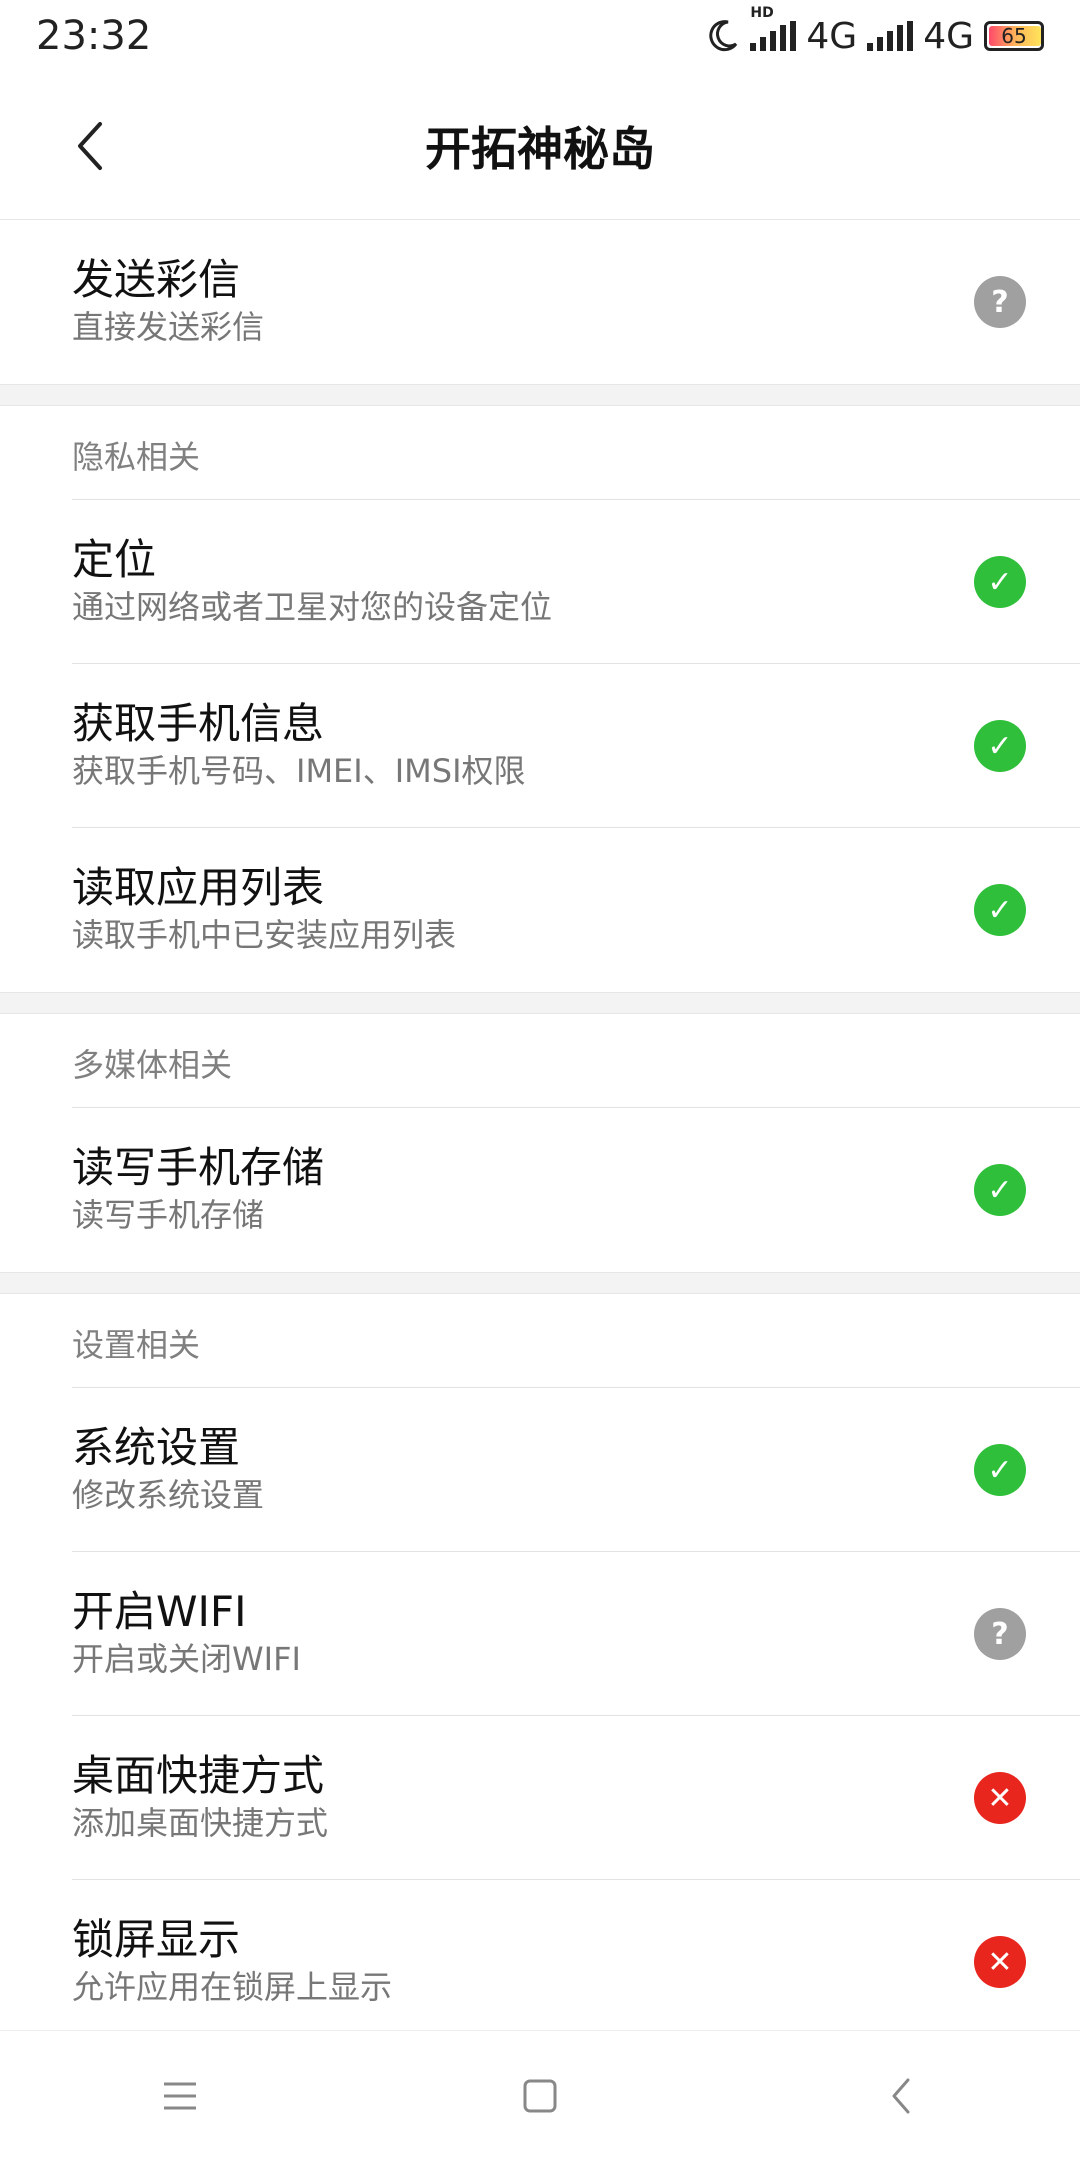 This screenshot has height=2160, width=1080. I want to click on permission-label: 开启WIFI, so click(159, 1611).